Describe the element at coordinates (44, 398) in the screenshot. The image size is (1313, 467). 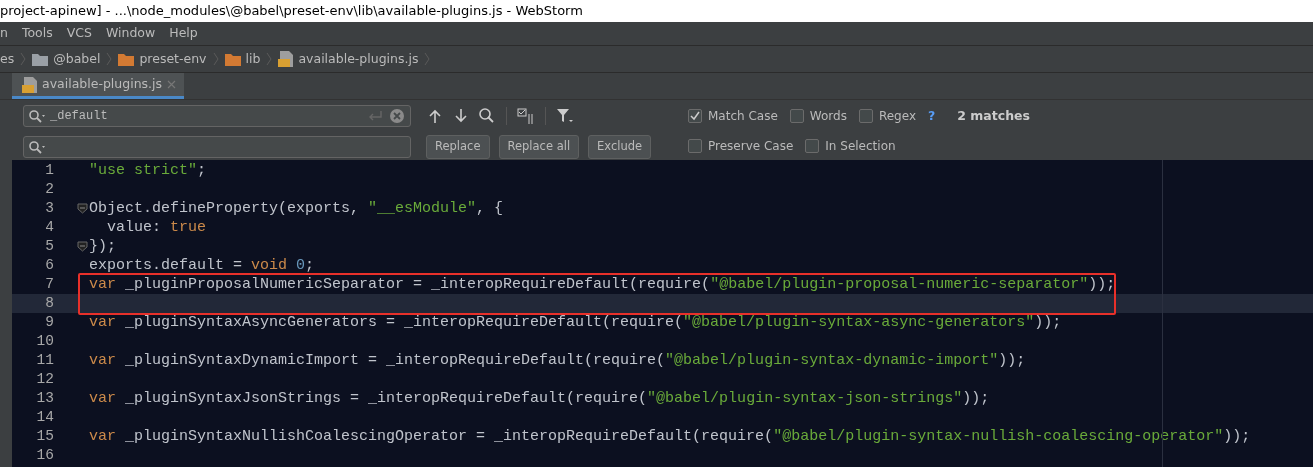
I see `line-number: 13` at that location.